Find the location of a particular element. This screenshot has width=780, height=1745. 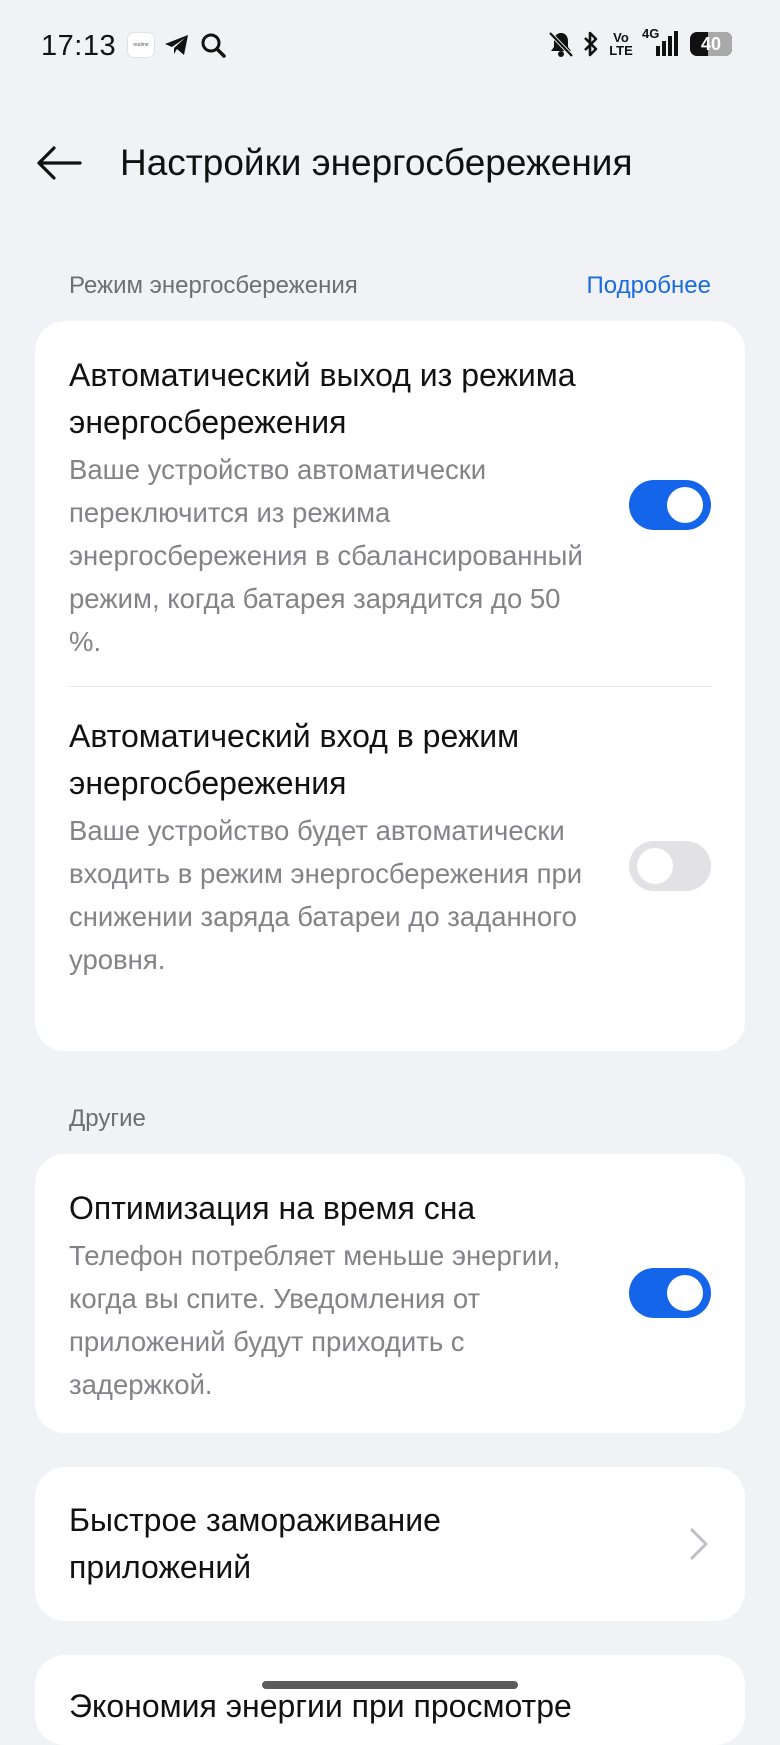

other-section-header: Другие is located at coordinates (390, 1119).